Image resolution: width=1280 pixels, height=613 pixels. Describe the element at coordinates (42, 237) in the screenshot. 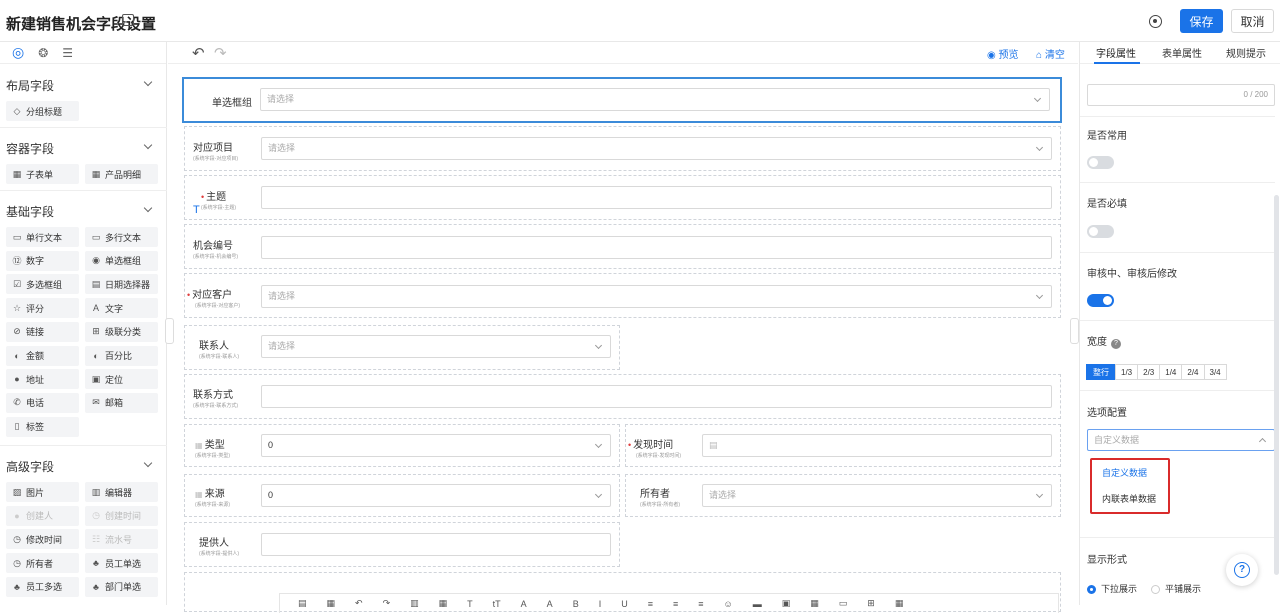

I see `palette-item: ▭ 单行文本` at that location.